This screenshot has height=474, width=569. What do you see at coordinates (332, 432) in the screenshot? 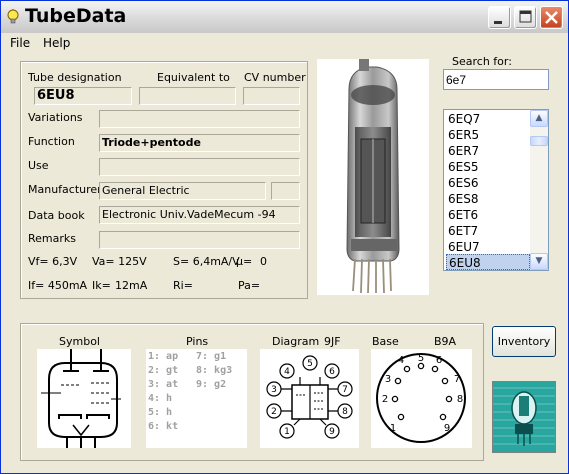
I see `svg-text: 9` at bounding box center [332, 432].